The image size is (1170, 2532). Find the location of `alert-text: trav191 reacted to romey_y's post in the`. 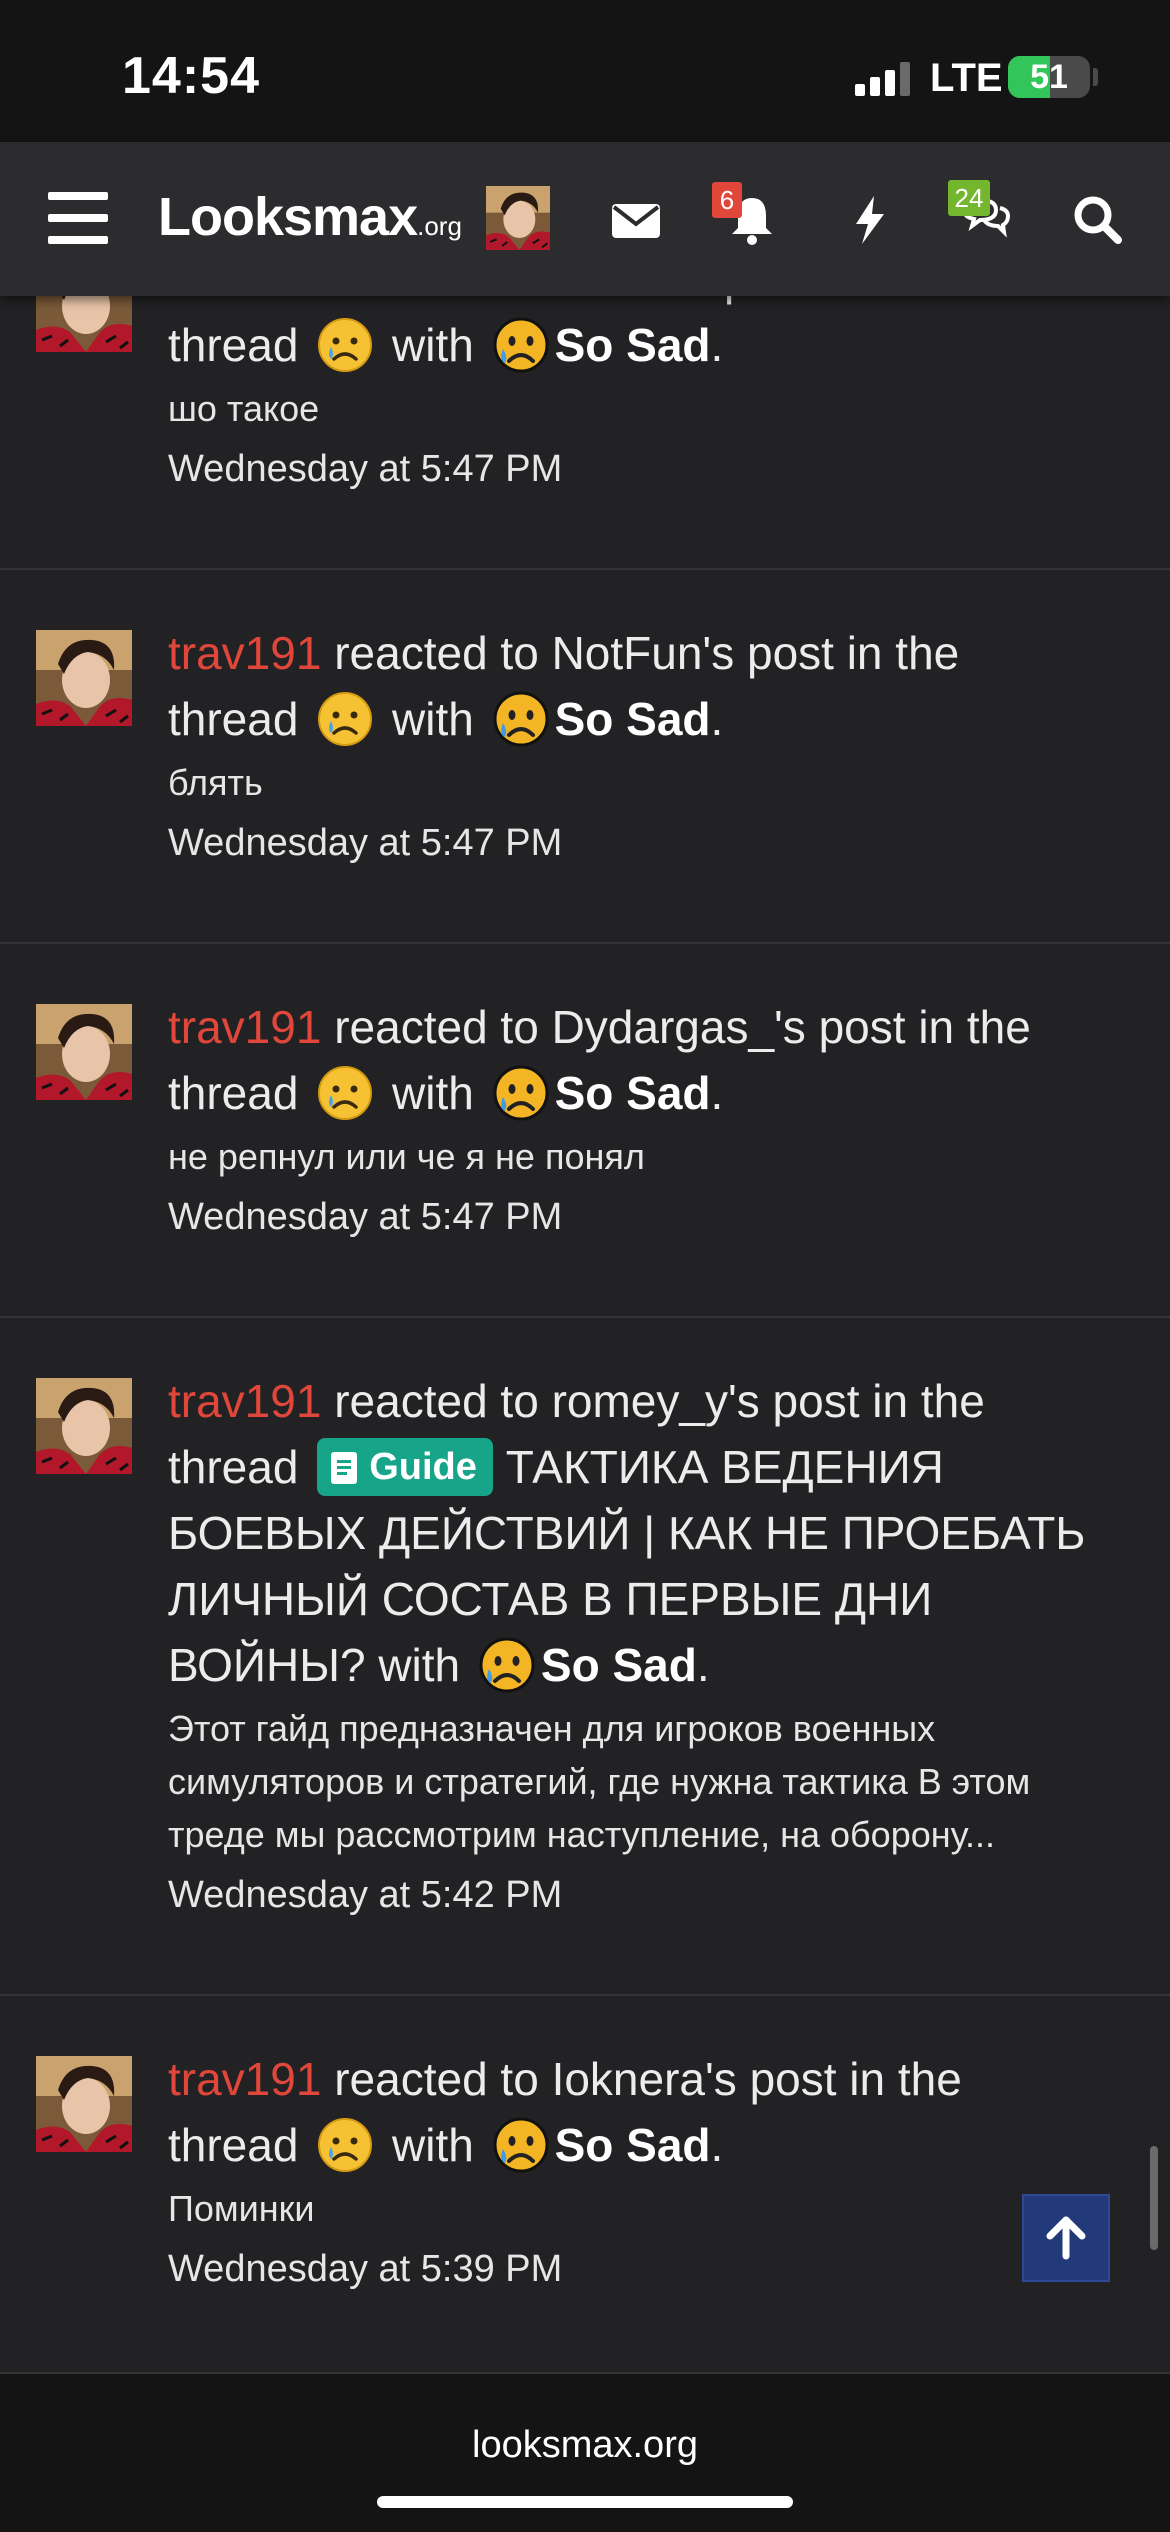

alert-text: trav191 reacted to romey_y's post in the is located at coordinates (653, 1401).